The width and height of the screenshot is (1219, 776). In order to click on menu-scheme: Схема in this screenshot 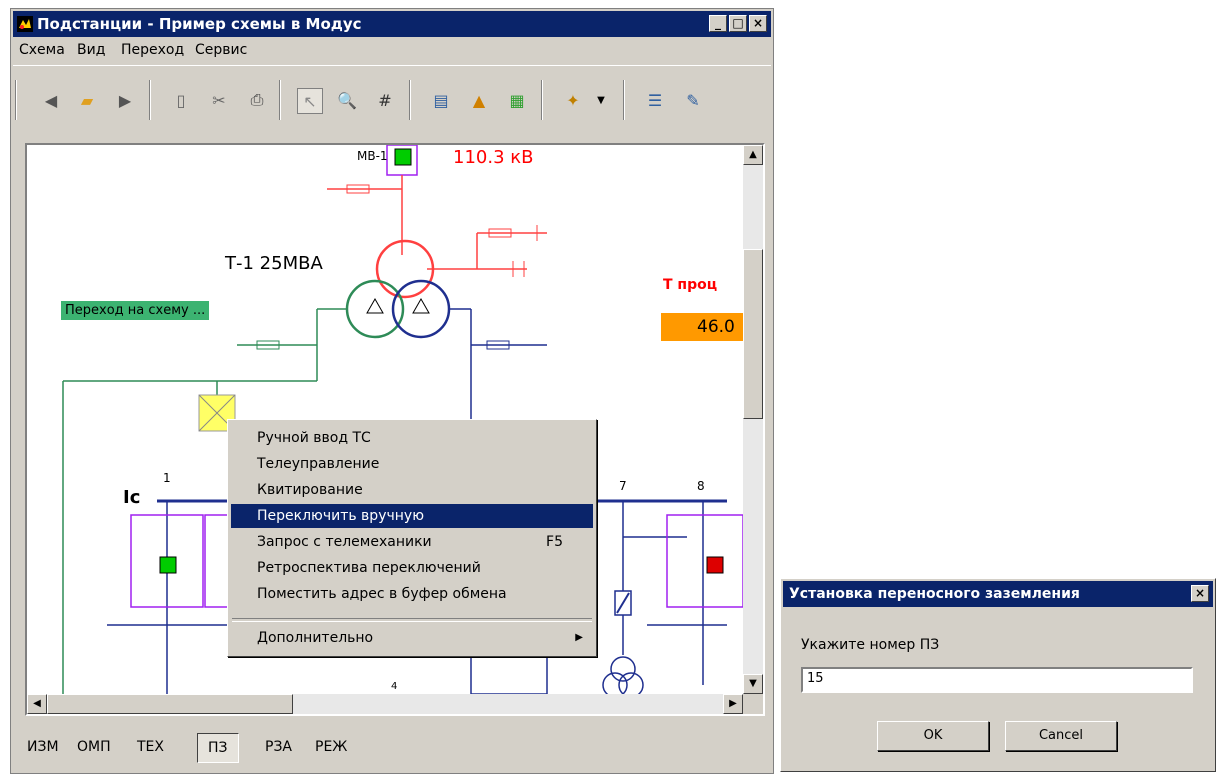, I will do `click(42, 50)`.